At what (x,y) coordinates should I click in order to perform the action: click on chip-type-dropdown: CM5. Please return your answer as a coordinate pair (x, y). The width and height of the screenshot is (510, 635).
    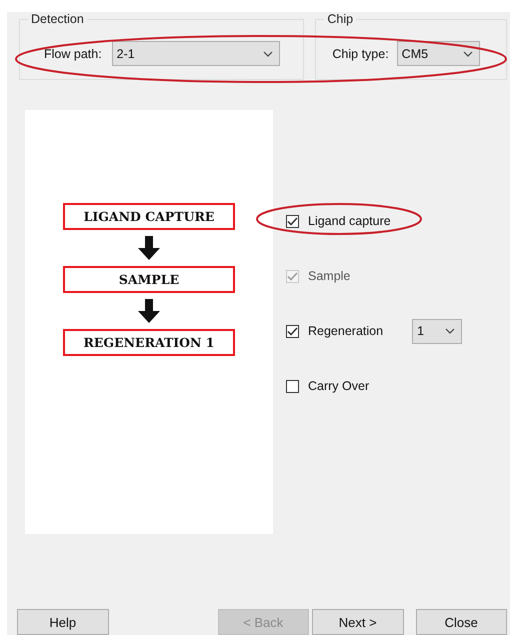
    Looking at the image, I should click on (438, 53).